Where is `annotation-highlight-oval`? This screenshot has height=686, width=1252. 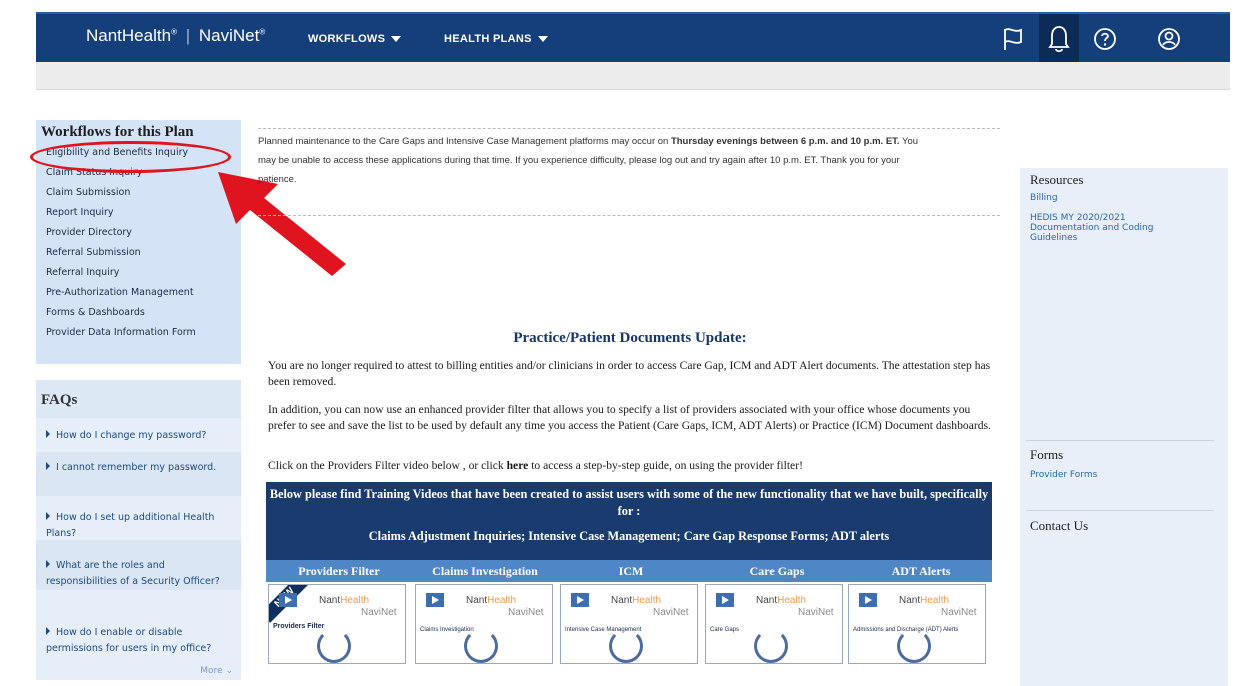
annotation-highlight-oval is located at coordinates (130, 157).